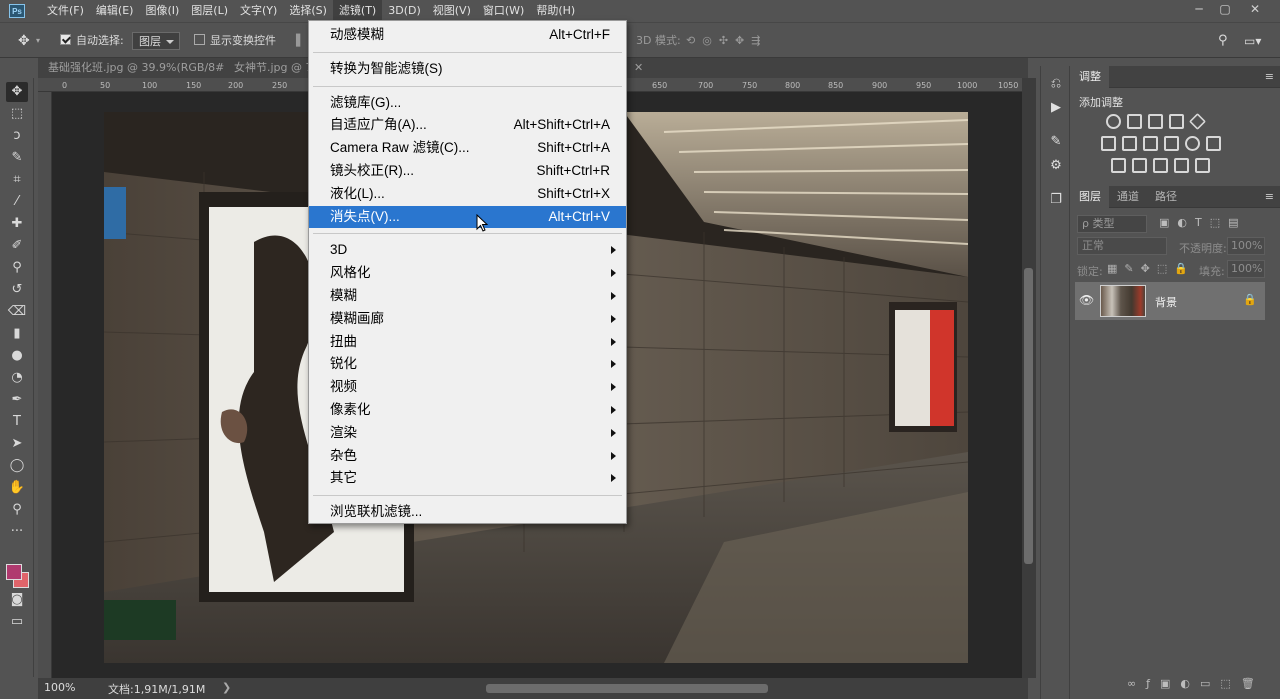  I want to click on checkbox-unchecked-icon, so click(199, 39).